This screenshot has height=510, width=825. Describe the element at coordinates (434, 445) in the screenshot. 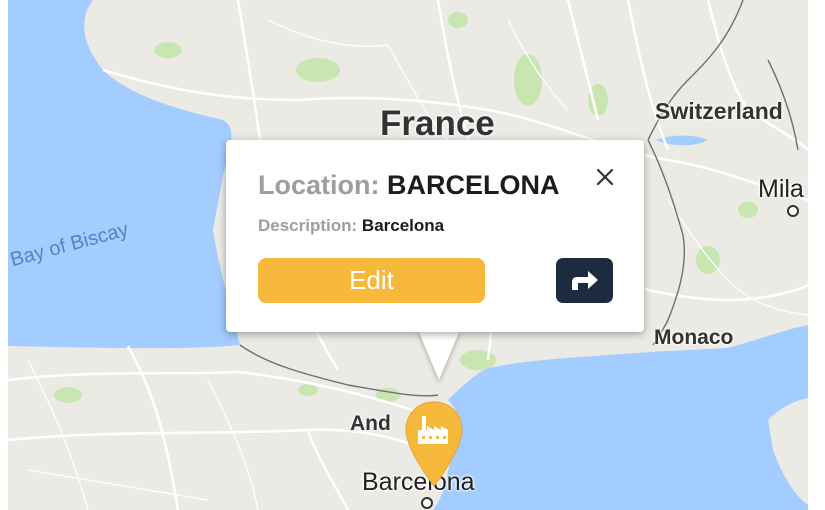

I see `map-marker` at that location.